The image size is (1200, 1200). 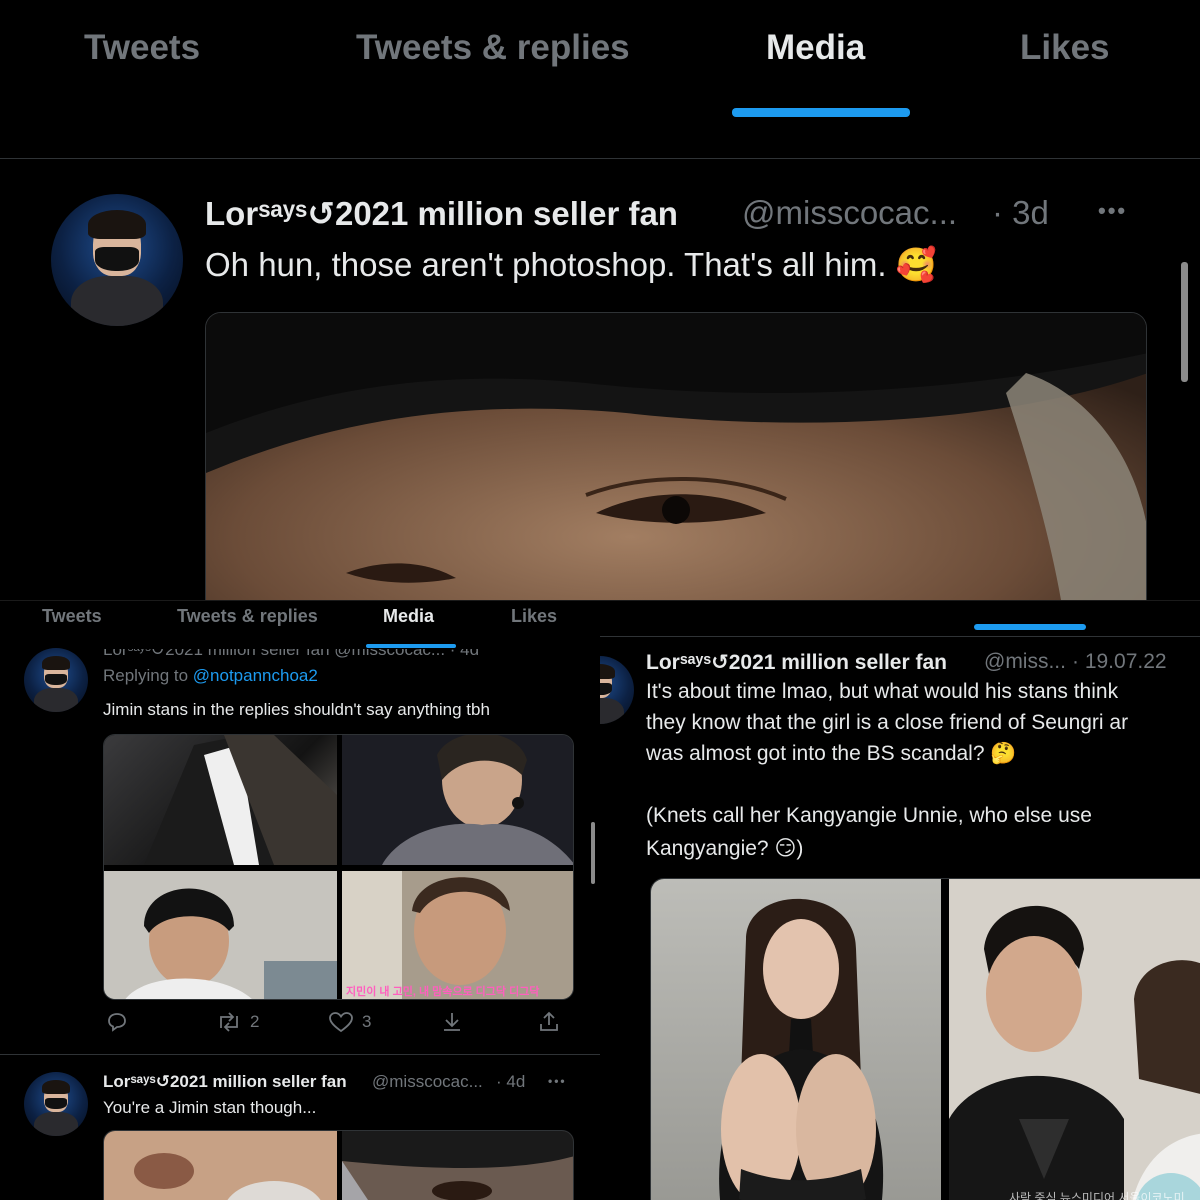 I want to click on panel-seam-horizontal, so click(x=600, y=600).